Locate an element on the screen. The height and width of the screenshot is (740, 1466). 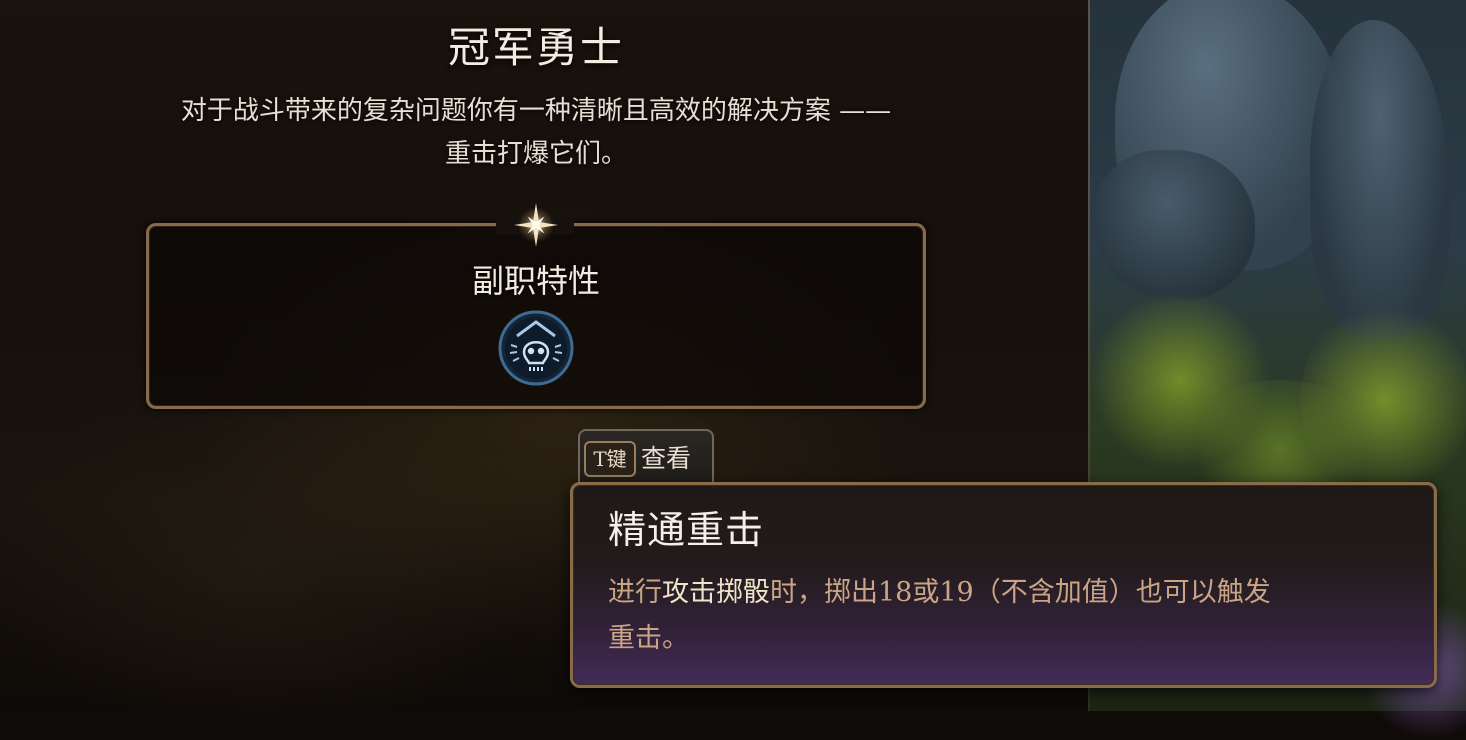
subclass-description: 对于战斗带来的复杂问题你有一种清晰且高效的解决方案 —— 重击打爆它们。 is located at coordinates (536, 133).